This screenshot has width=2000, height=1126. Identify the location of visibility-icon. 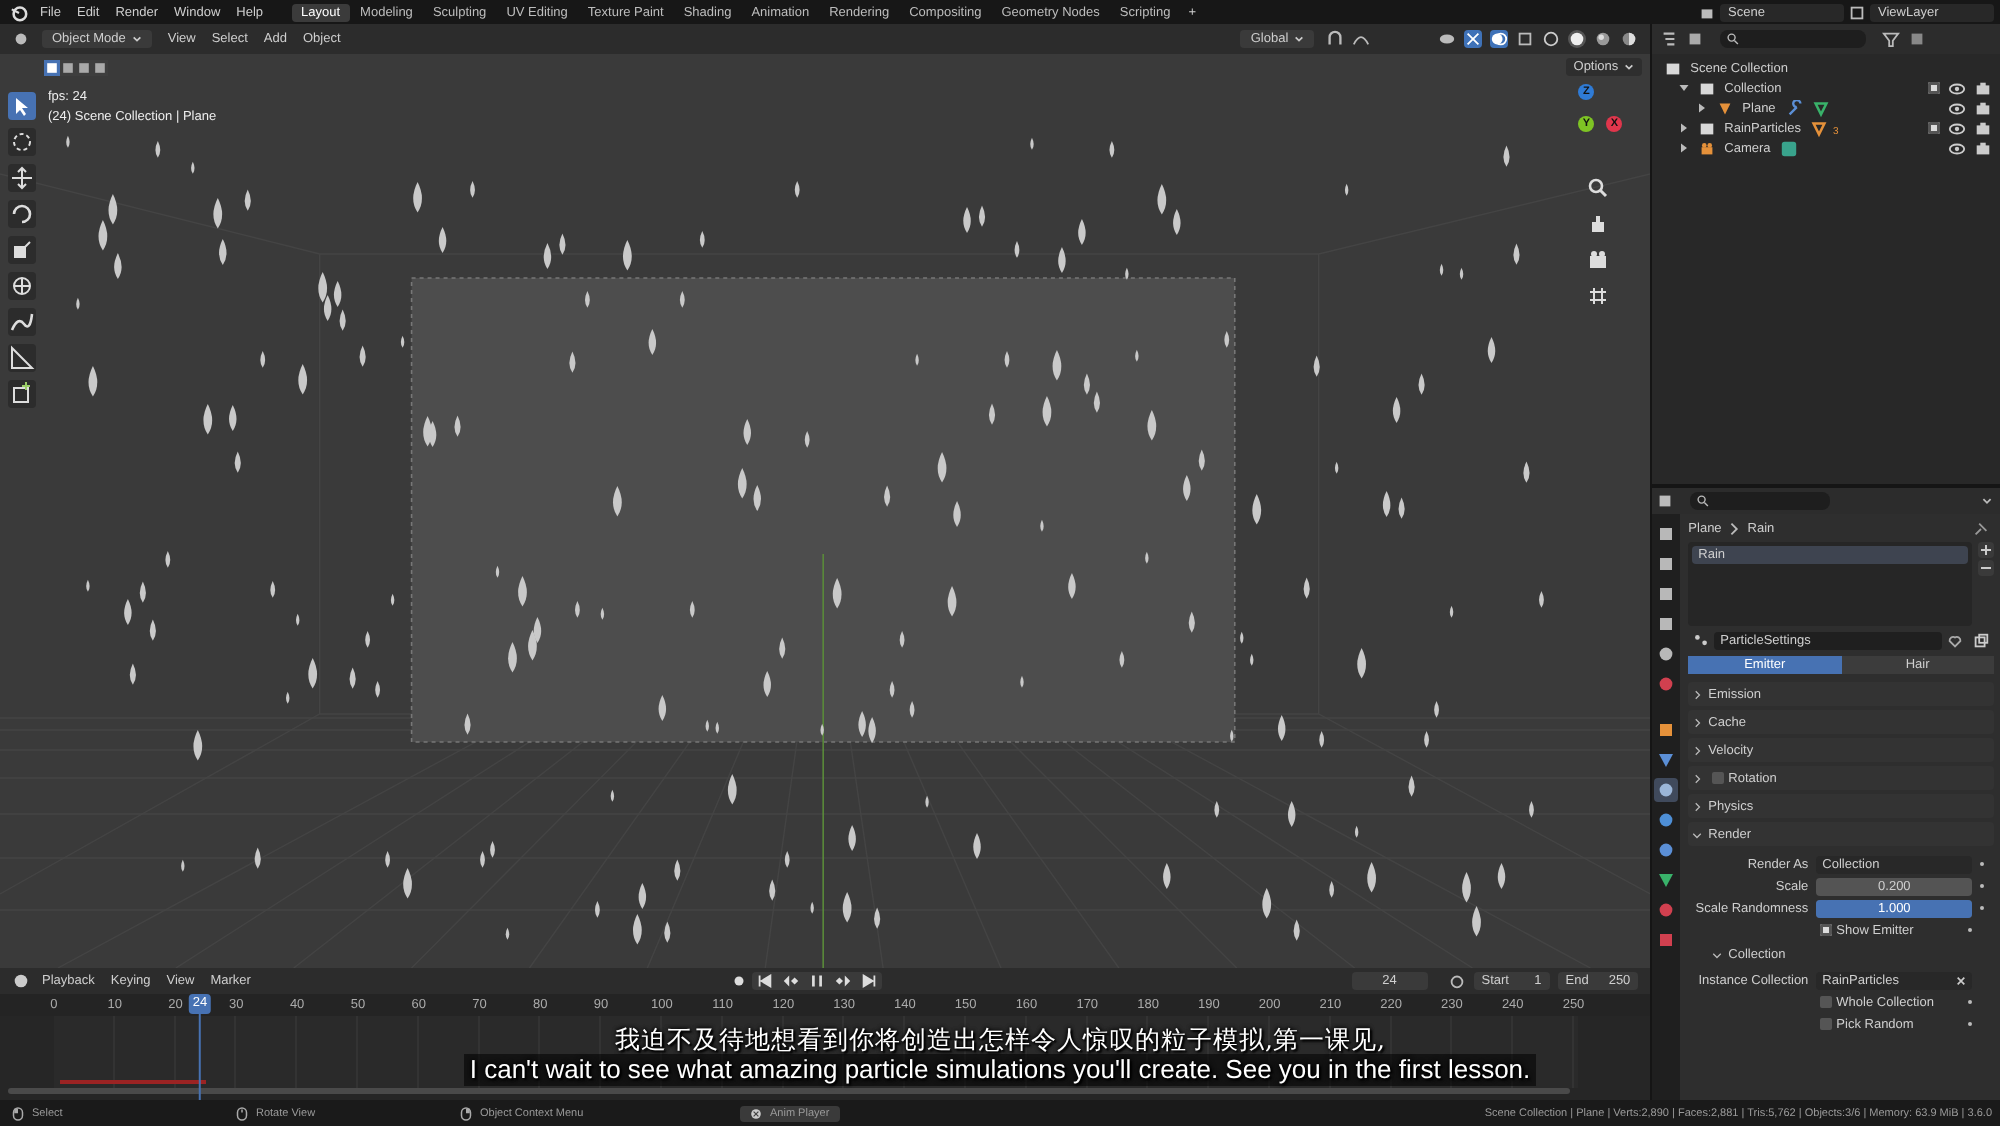
(1447, 39).